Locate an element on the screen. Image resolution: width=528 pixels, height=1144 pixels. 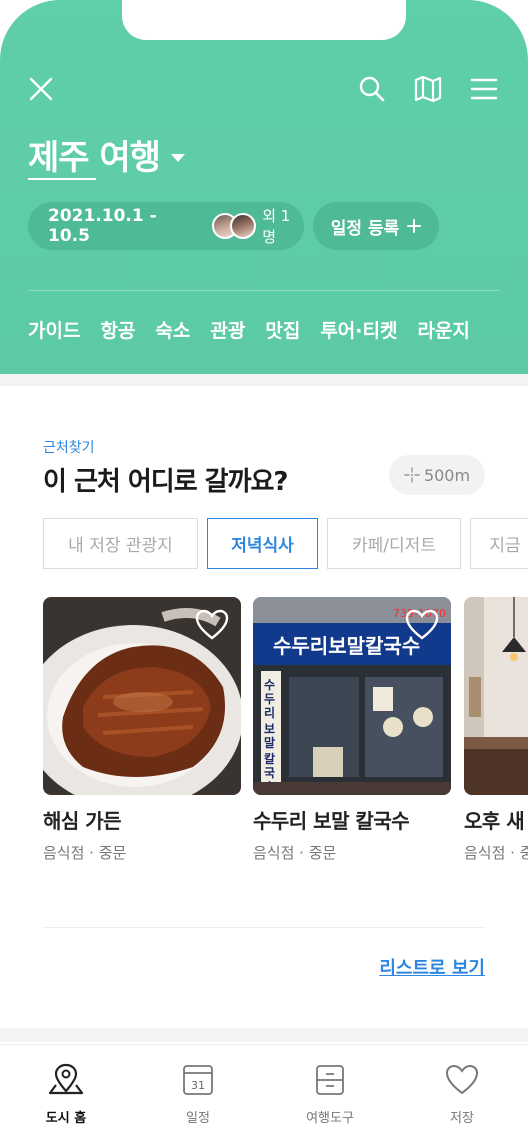
device-notch is located at coordinates (264, 20).